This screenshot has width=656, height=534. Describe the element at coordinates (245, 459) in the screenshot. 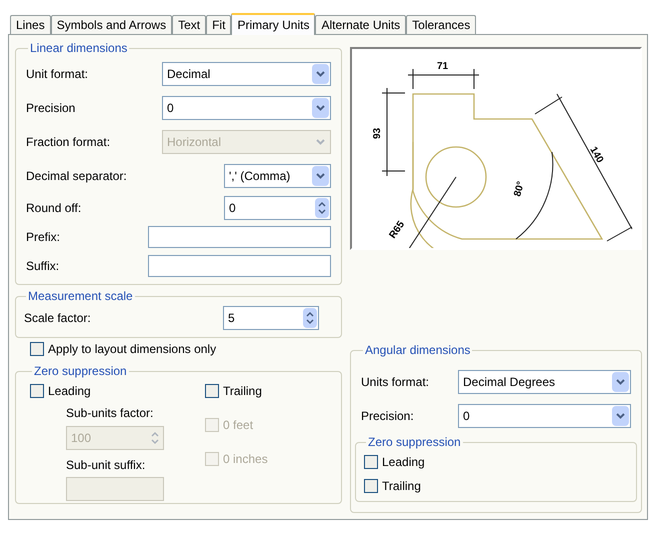

I see `checkbox-label: 0 inches` at that location.